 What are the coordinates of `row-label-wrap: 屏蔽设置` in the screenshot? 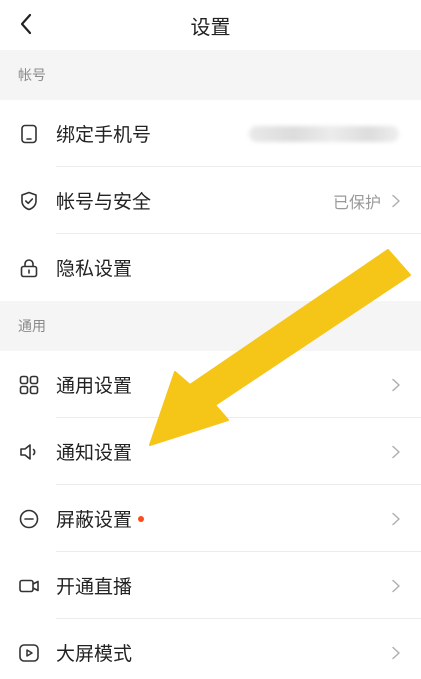 It's located at (222, 518).